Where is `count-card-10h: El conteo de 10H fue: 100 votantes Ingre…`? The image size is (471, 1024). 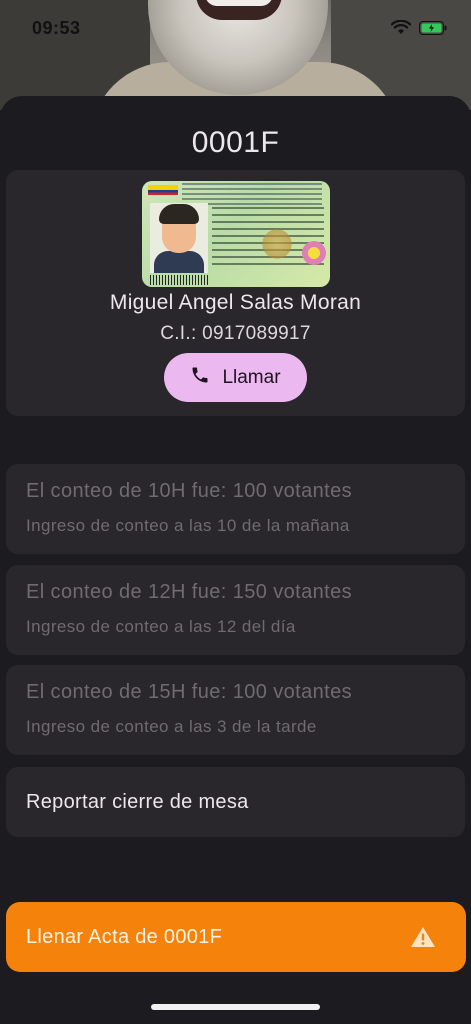
count-card-10h: El conteo de 10H fue: 100 votantes Ingre… is located at coordinates (235, 509).